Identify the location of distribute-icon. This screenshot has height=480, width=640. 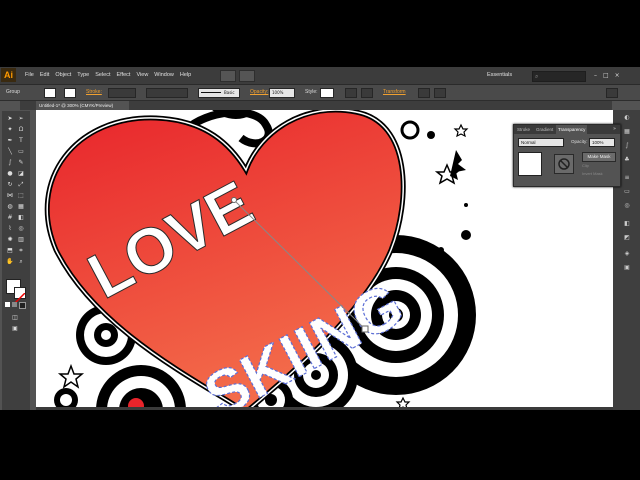
(367, 93).